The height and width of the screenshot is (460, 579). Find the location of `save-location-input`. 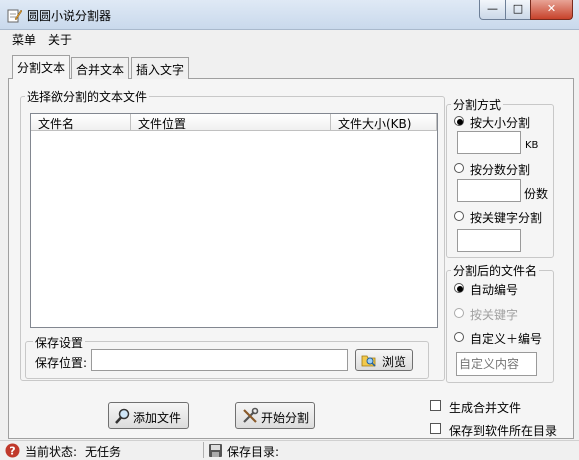

save-location-input is located at coordinates (219, 360).